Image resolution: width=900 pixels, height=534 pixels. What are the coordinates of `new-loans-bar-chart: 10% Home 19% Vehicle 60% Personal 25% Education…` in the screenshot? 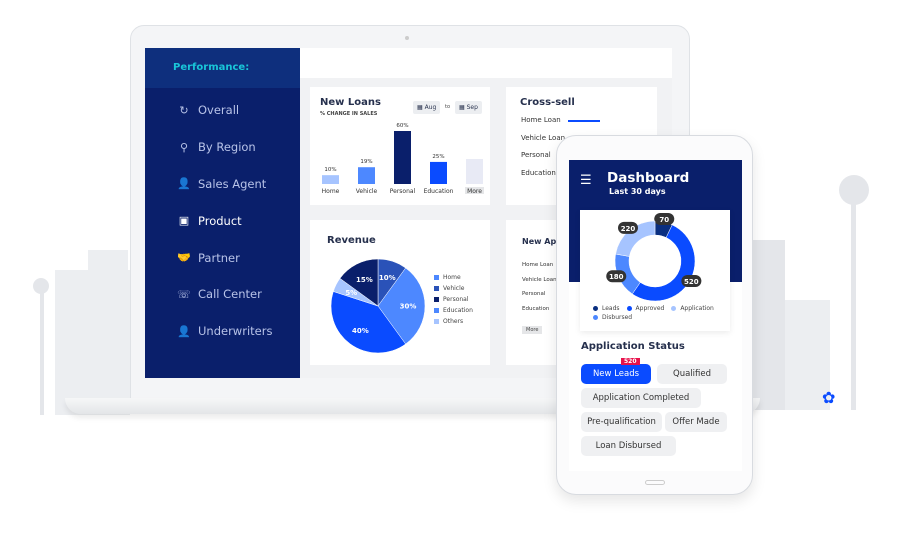 It's located at (403, 159).